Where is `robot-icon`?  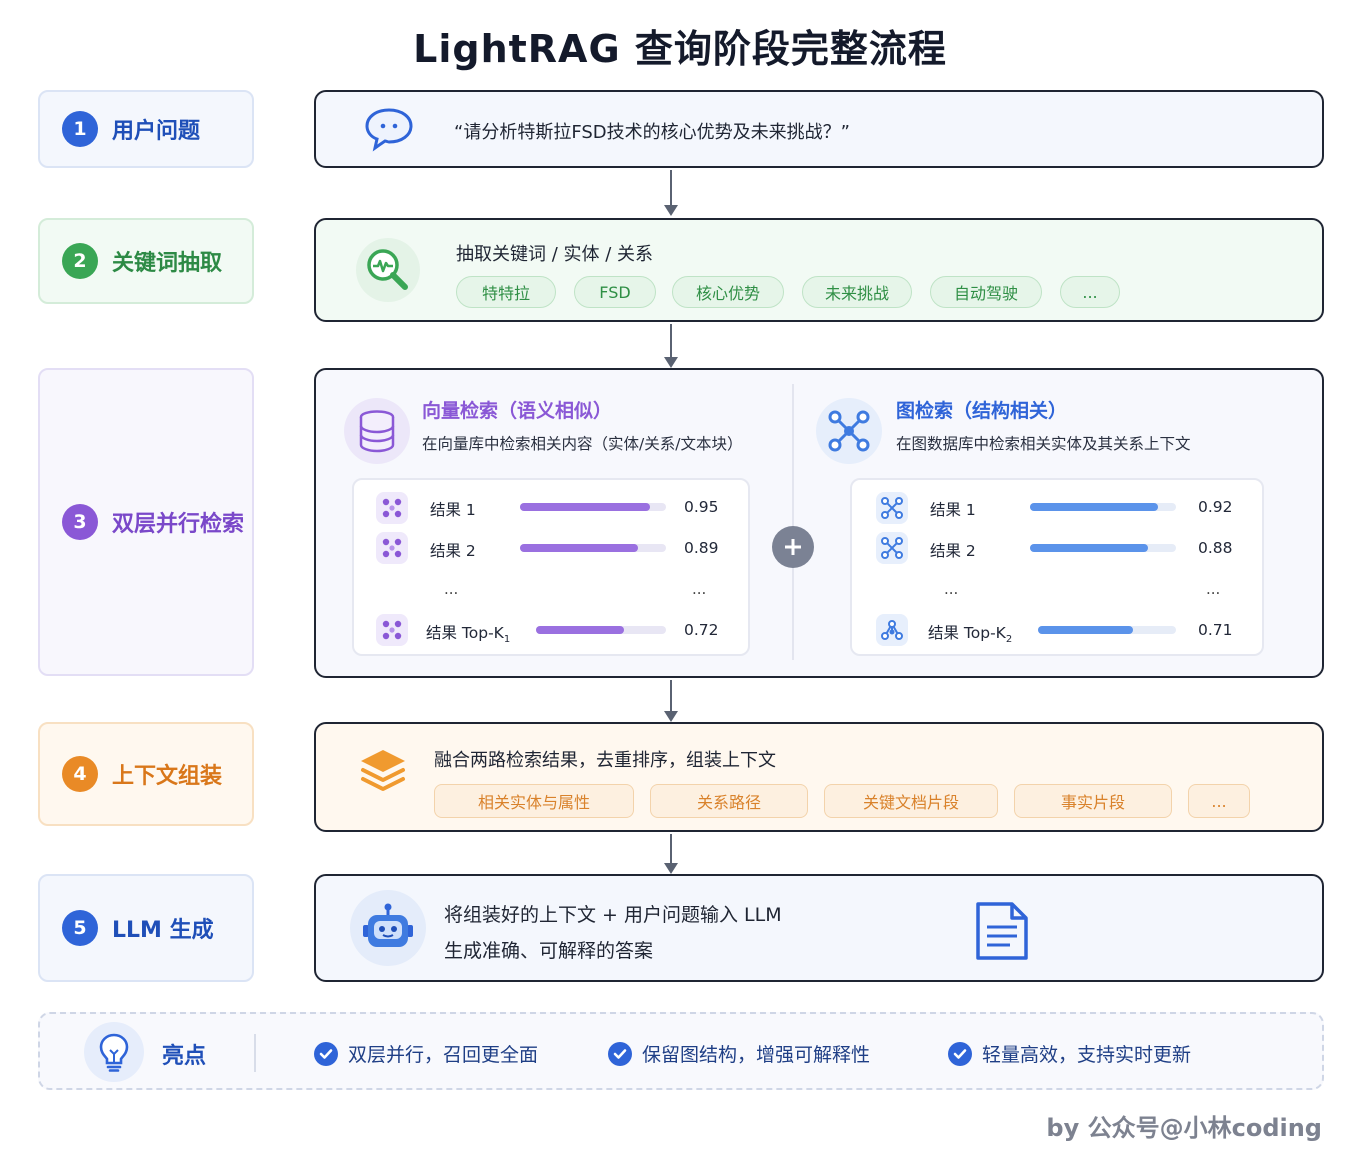 robot-icon is located at coordinates (388, 928).